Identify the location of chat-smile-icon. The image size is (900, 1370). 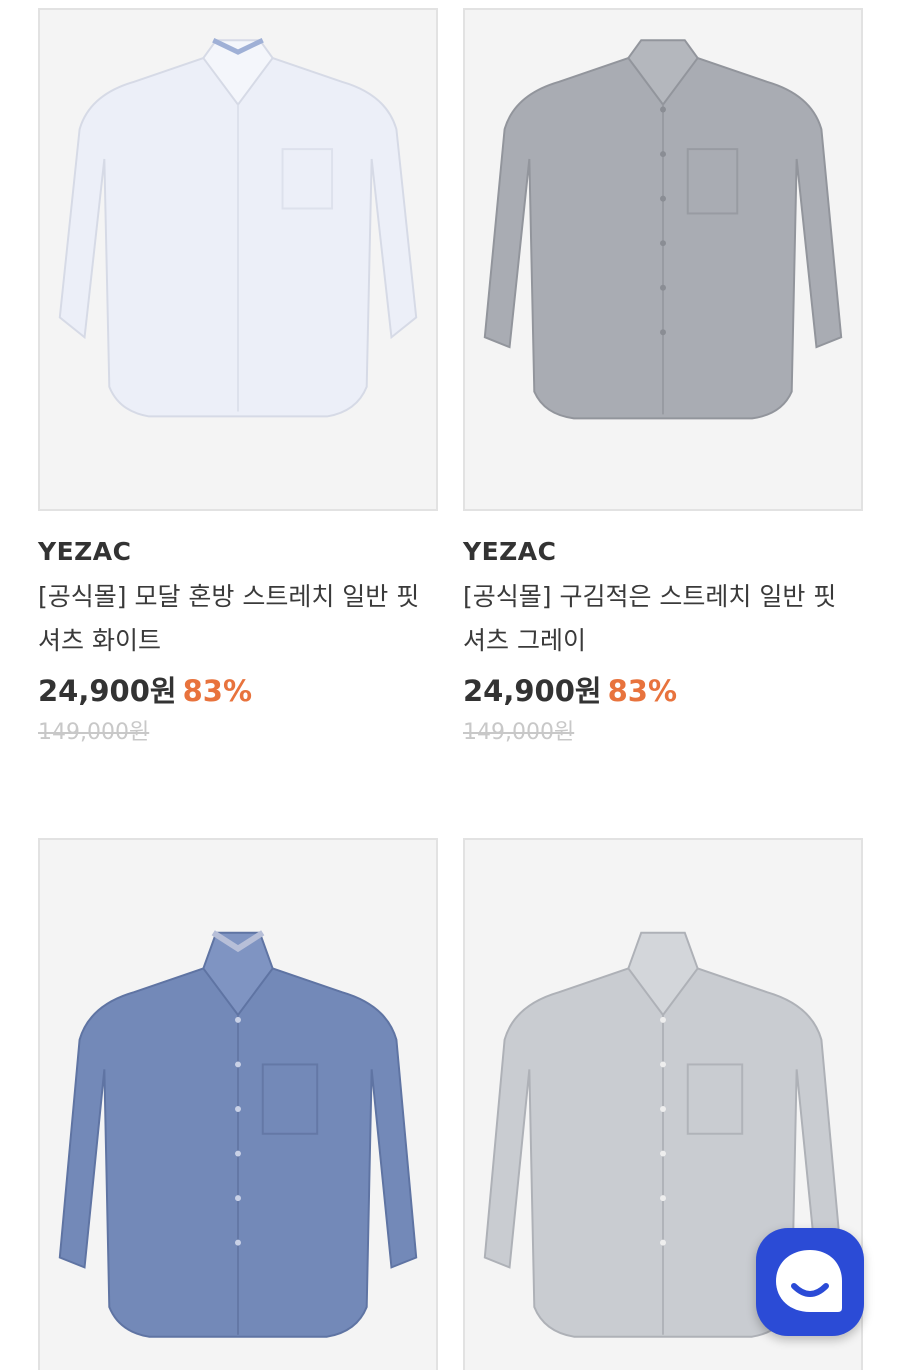
(809, 1281).